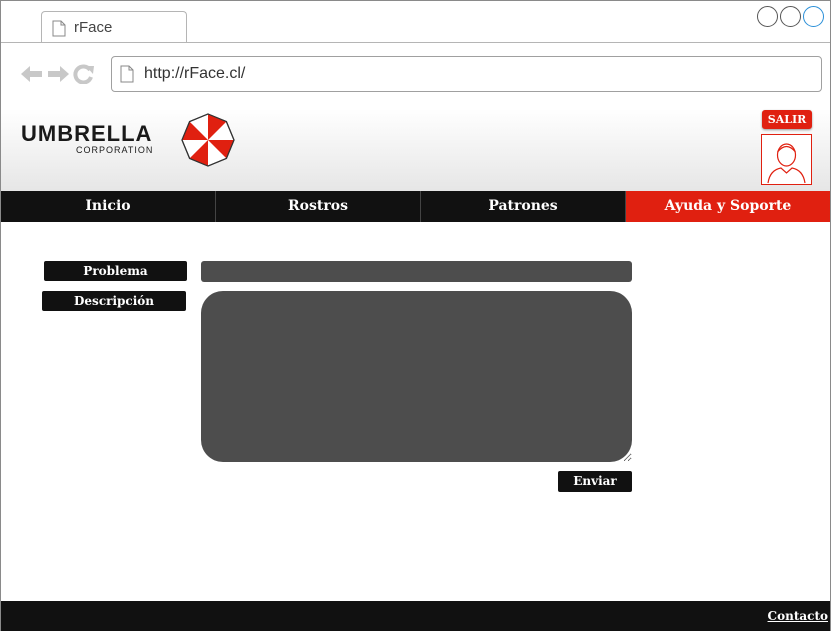 Image resolution: width=831 pixels, height=631 pixels. I want to click on close-icon, so click(813, 16).